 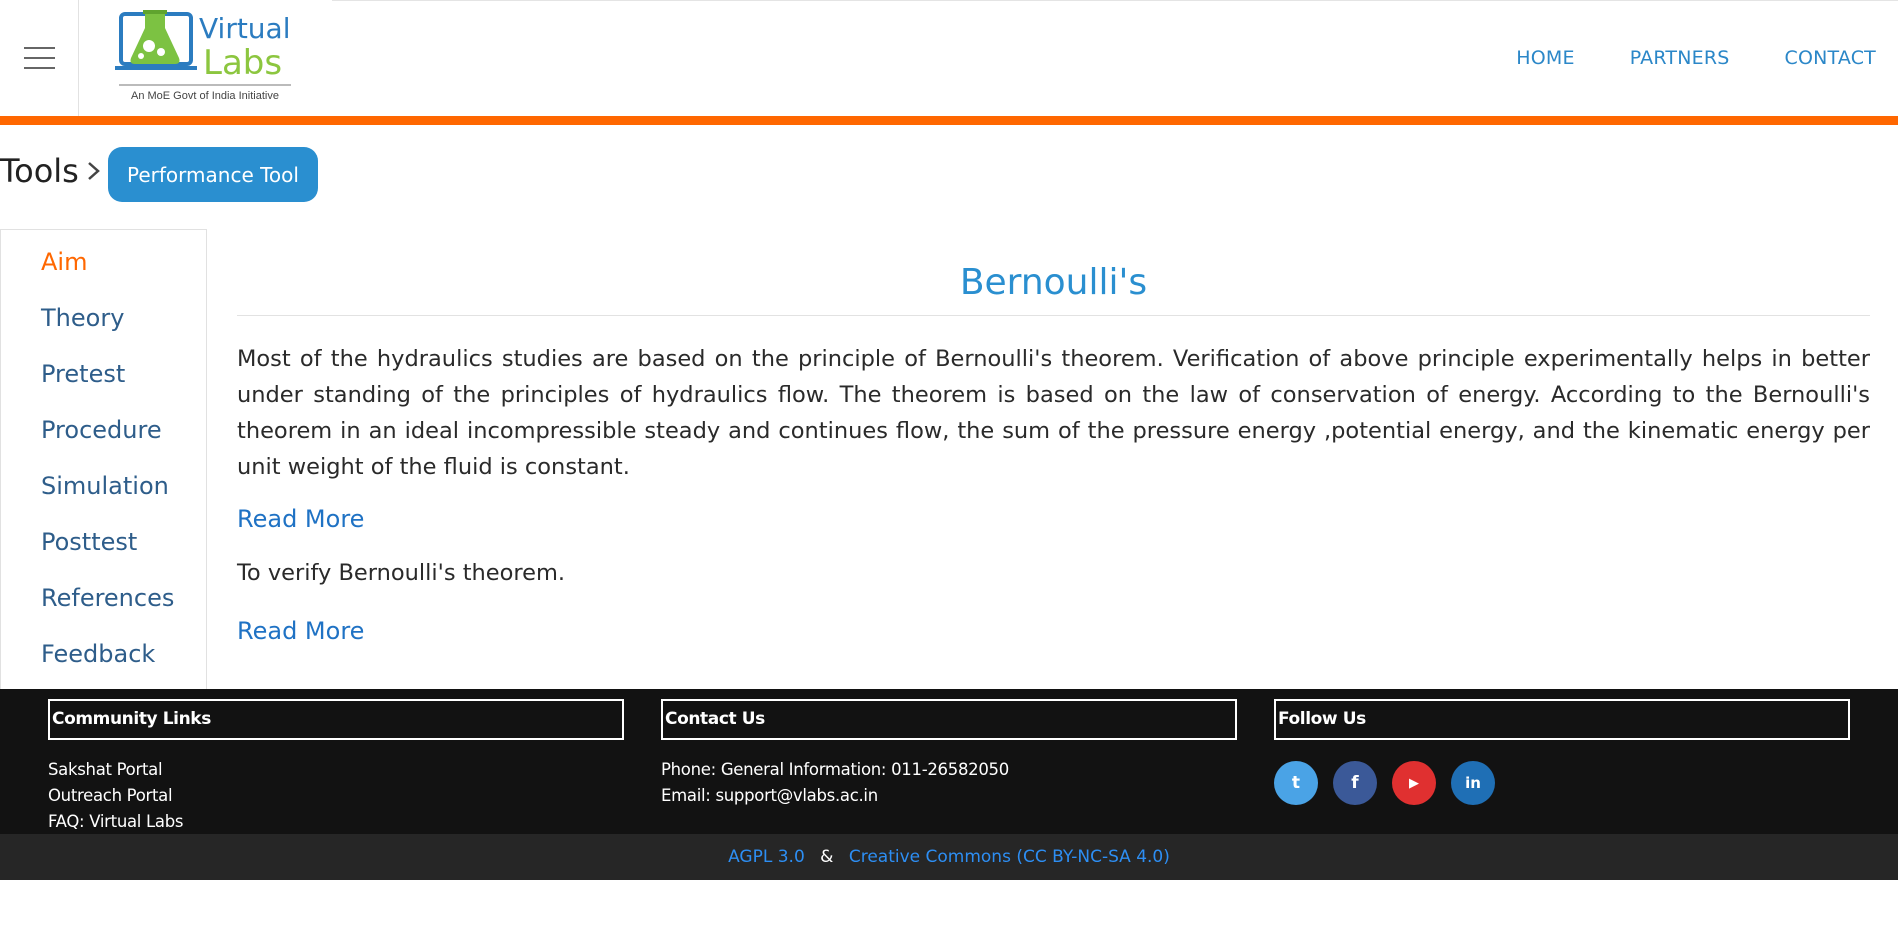 I want to click on footer-heading: Follow Us, so click(x=1562, y=719).